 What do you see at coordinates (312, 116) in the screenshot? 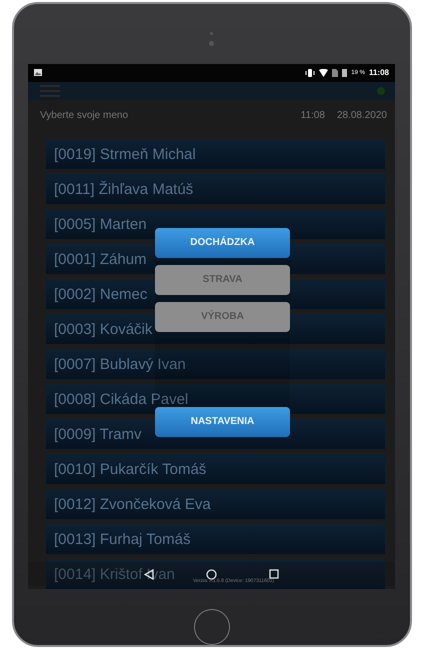
I see `current-time: 11:08` at bounding box center [312, 116].